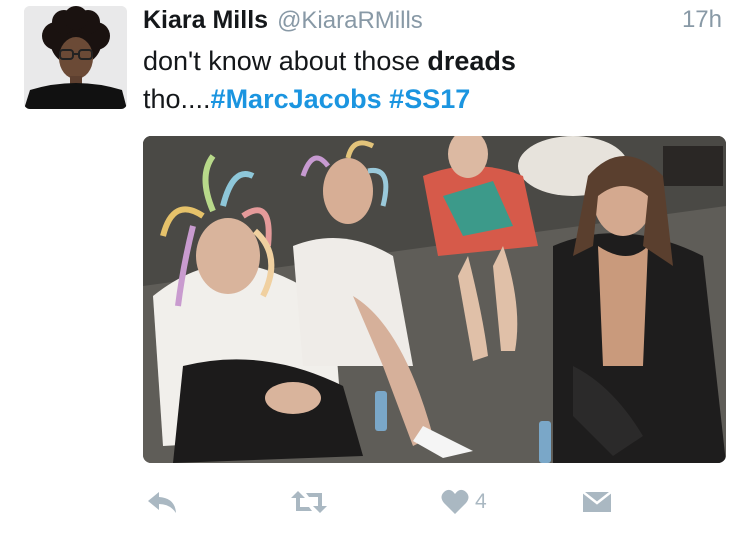 This screenshot has width=731, height=537. I want to click on like-button: 4, so click(464, 502).